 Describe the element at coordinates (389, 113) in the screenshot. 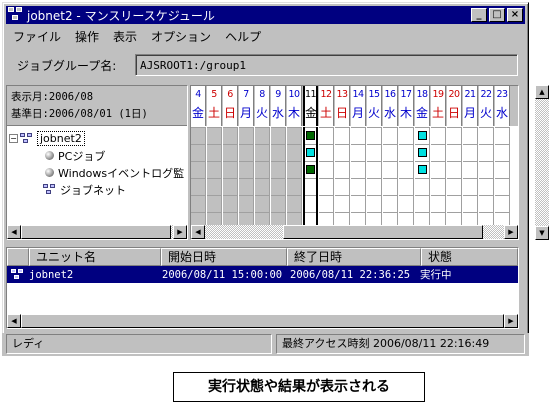

I see `weekday-label: 水` at that location.